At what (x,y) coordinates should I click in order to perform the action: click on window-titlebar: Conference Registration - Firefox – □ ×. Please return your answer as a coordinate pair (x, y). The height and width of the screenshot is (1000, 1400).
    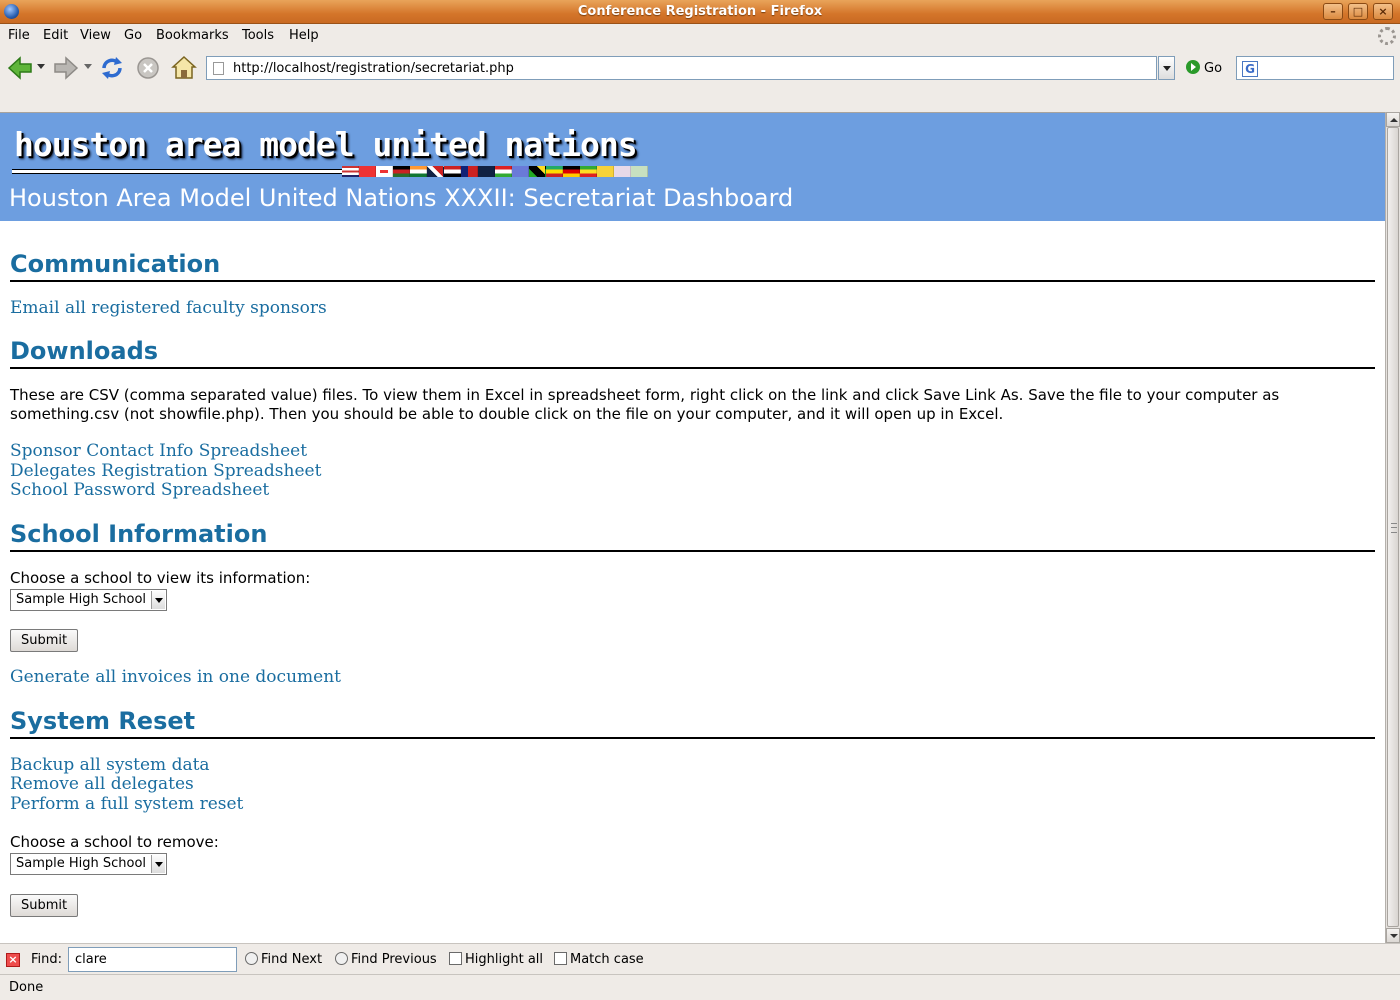
    Looking at the image, I should click on (700, 12).